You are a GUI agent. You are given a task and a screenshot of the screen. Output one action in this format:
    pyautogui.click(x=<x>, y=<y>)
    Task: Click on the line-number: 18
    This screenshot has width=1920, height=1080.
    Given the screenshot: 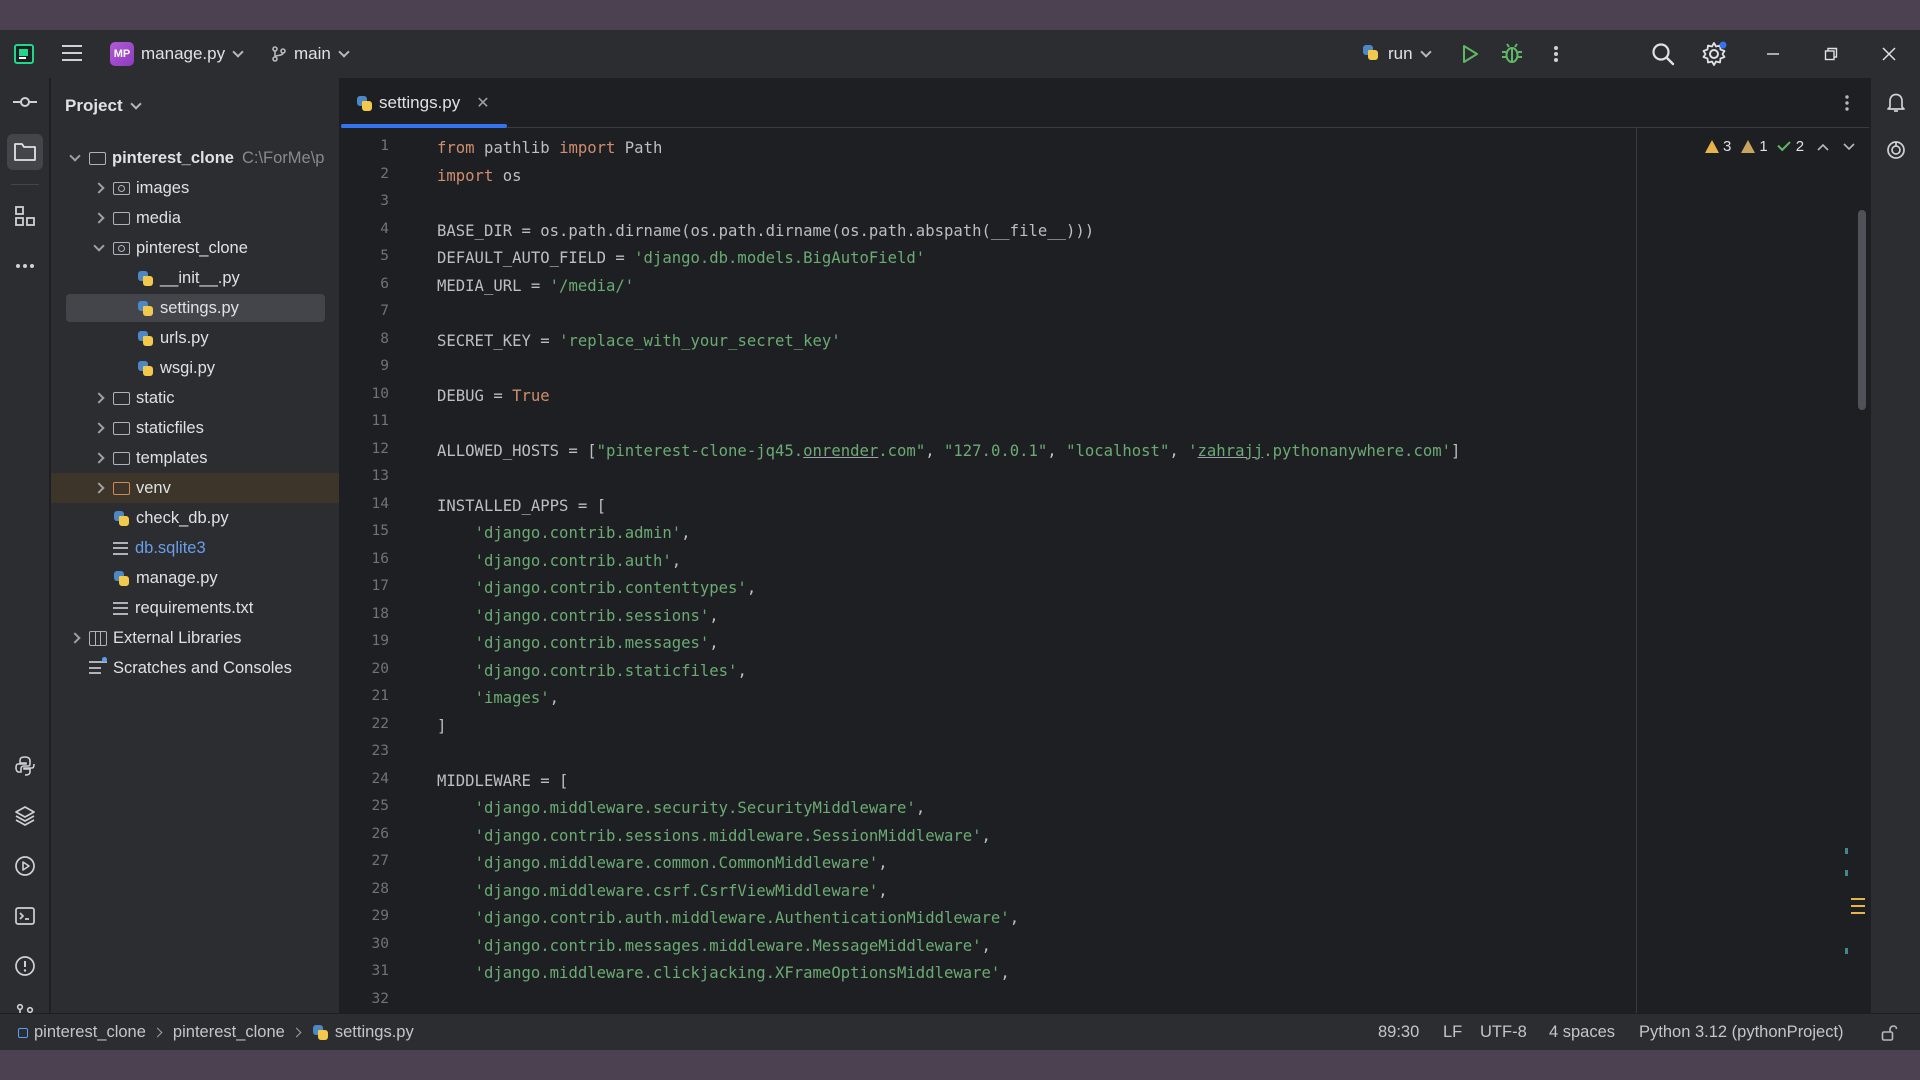 What is the action you would take?
    pyautogui.click(x=365, y=614)
    